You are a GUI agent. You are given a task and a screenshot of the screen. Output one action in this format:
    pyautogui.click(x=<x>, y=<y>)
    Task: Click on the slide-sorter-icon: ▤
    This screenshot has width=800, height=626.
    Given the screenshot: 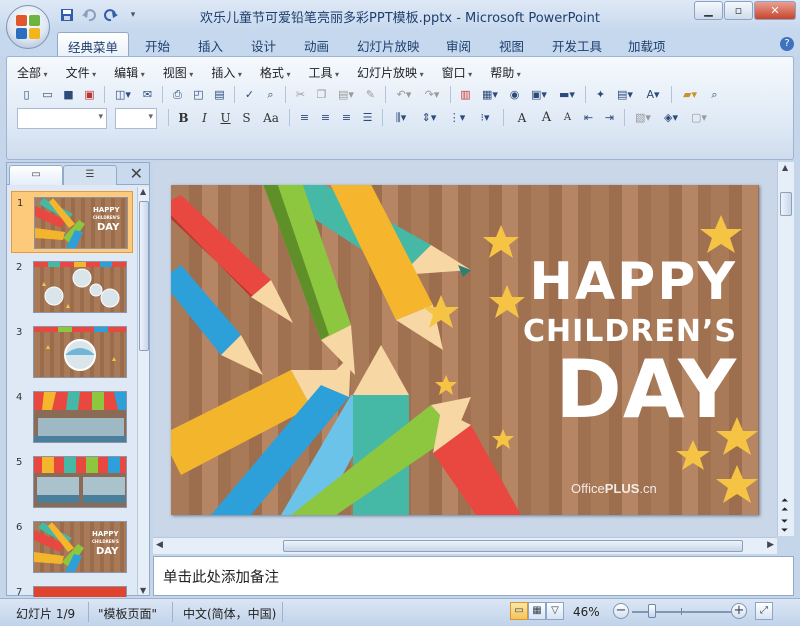 What is the action you would take?
    pyautogui.click(x=219, y=94)
    